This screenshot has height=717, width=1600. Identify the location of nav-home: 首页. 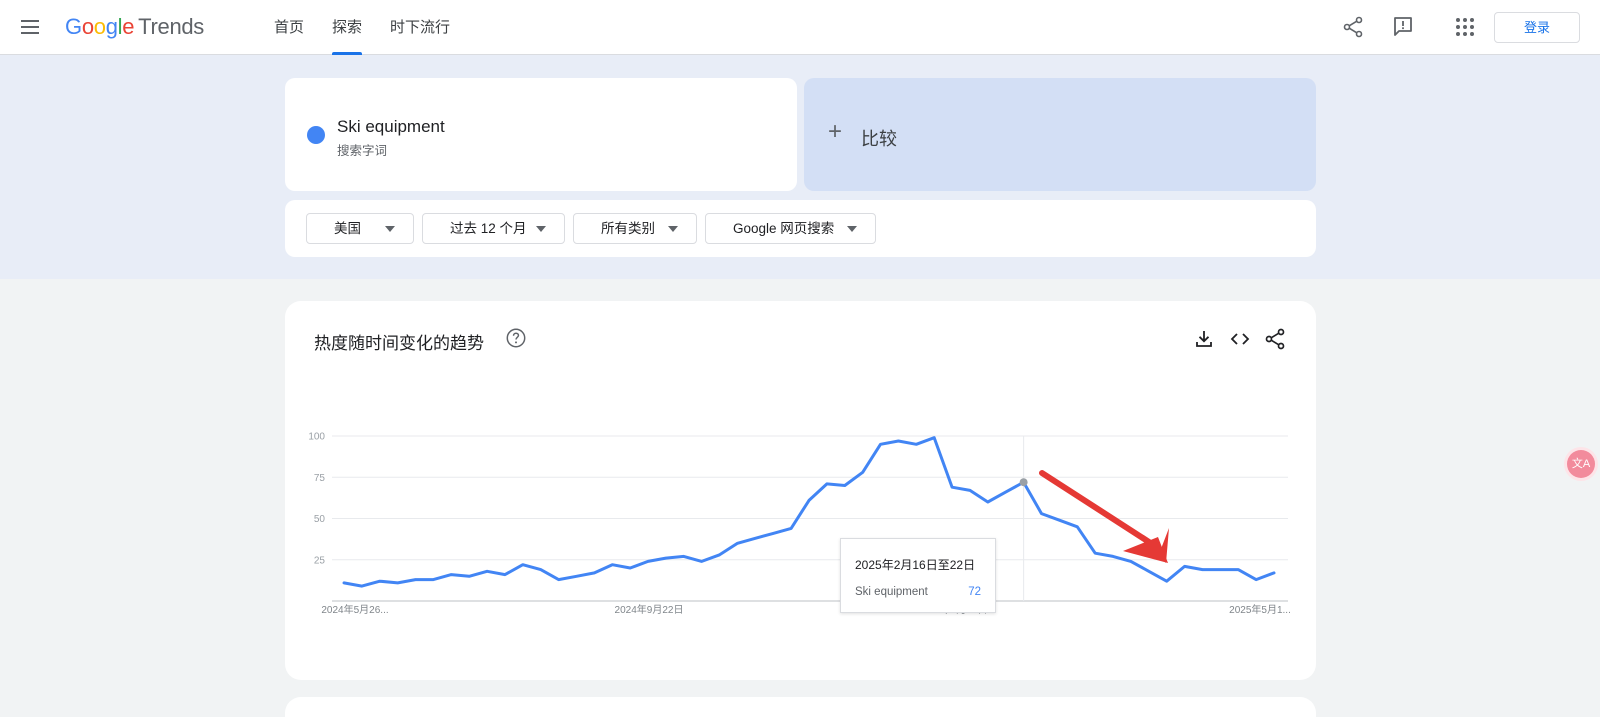
(289, 27).